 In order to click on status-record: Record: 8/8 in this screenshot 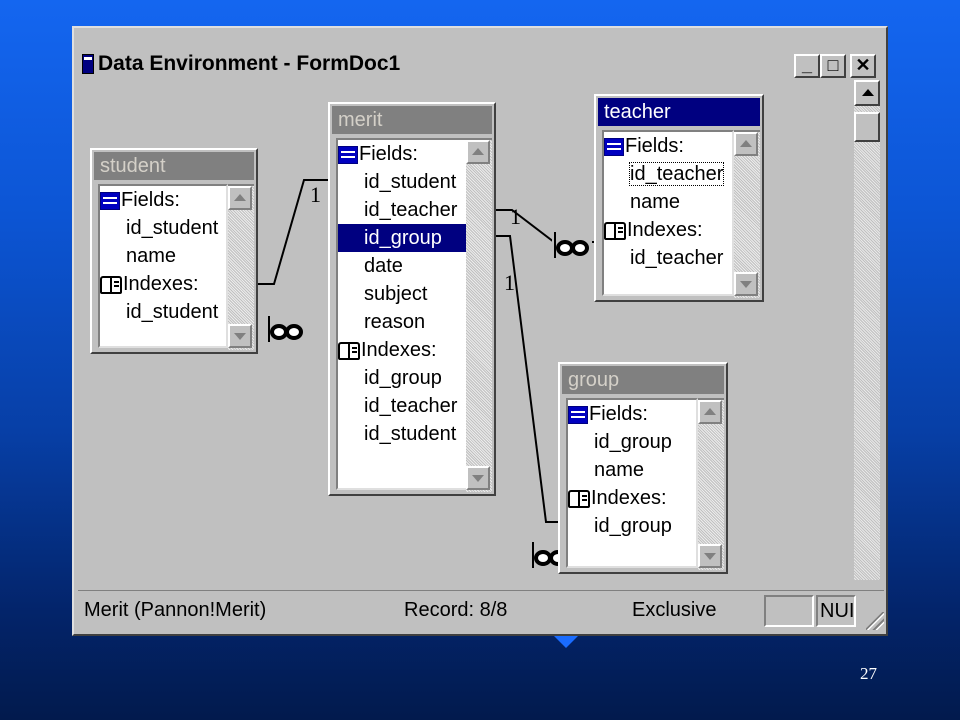, I will do `click(456, 610)`.